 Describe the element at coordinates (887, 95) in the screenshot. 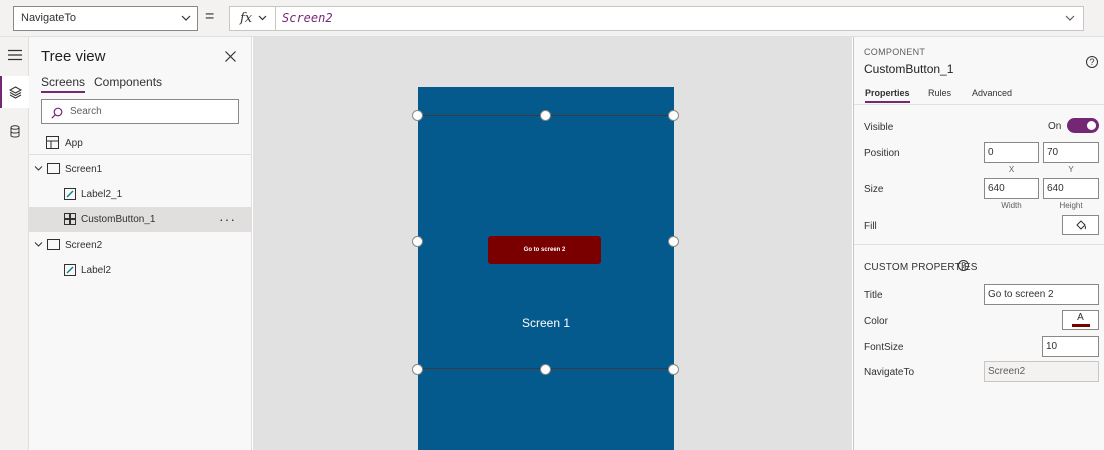

I see `tab-properties: Properties` at that location.